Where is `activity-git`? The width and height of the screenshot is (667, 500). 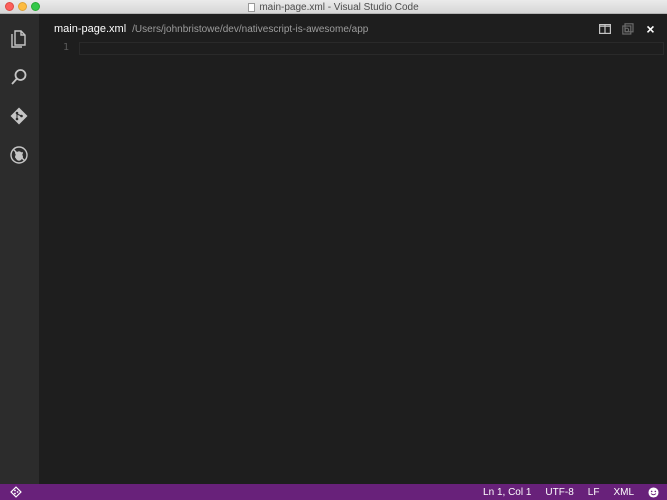 activity-git is located at coordinates (19, 116).